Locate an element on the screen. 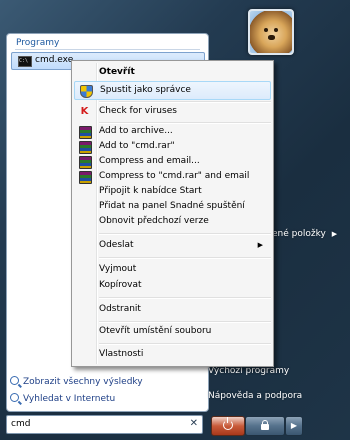 Image resolution: width=350 pixels, height=440 pixels. right-item-label: ené položky is located at coordinates (299, 234).